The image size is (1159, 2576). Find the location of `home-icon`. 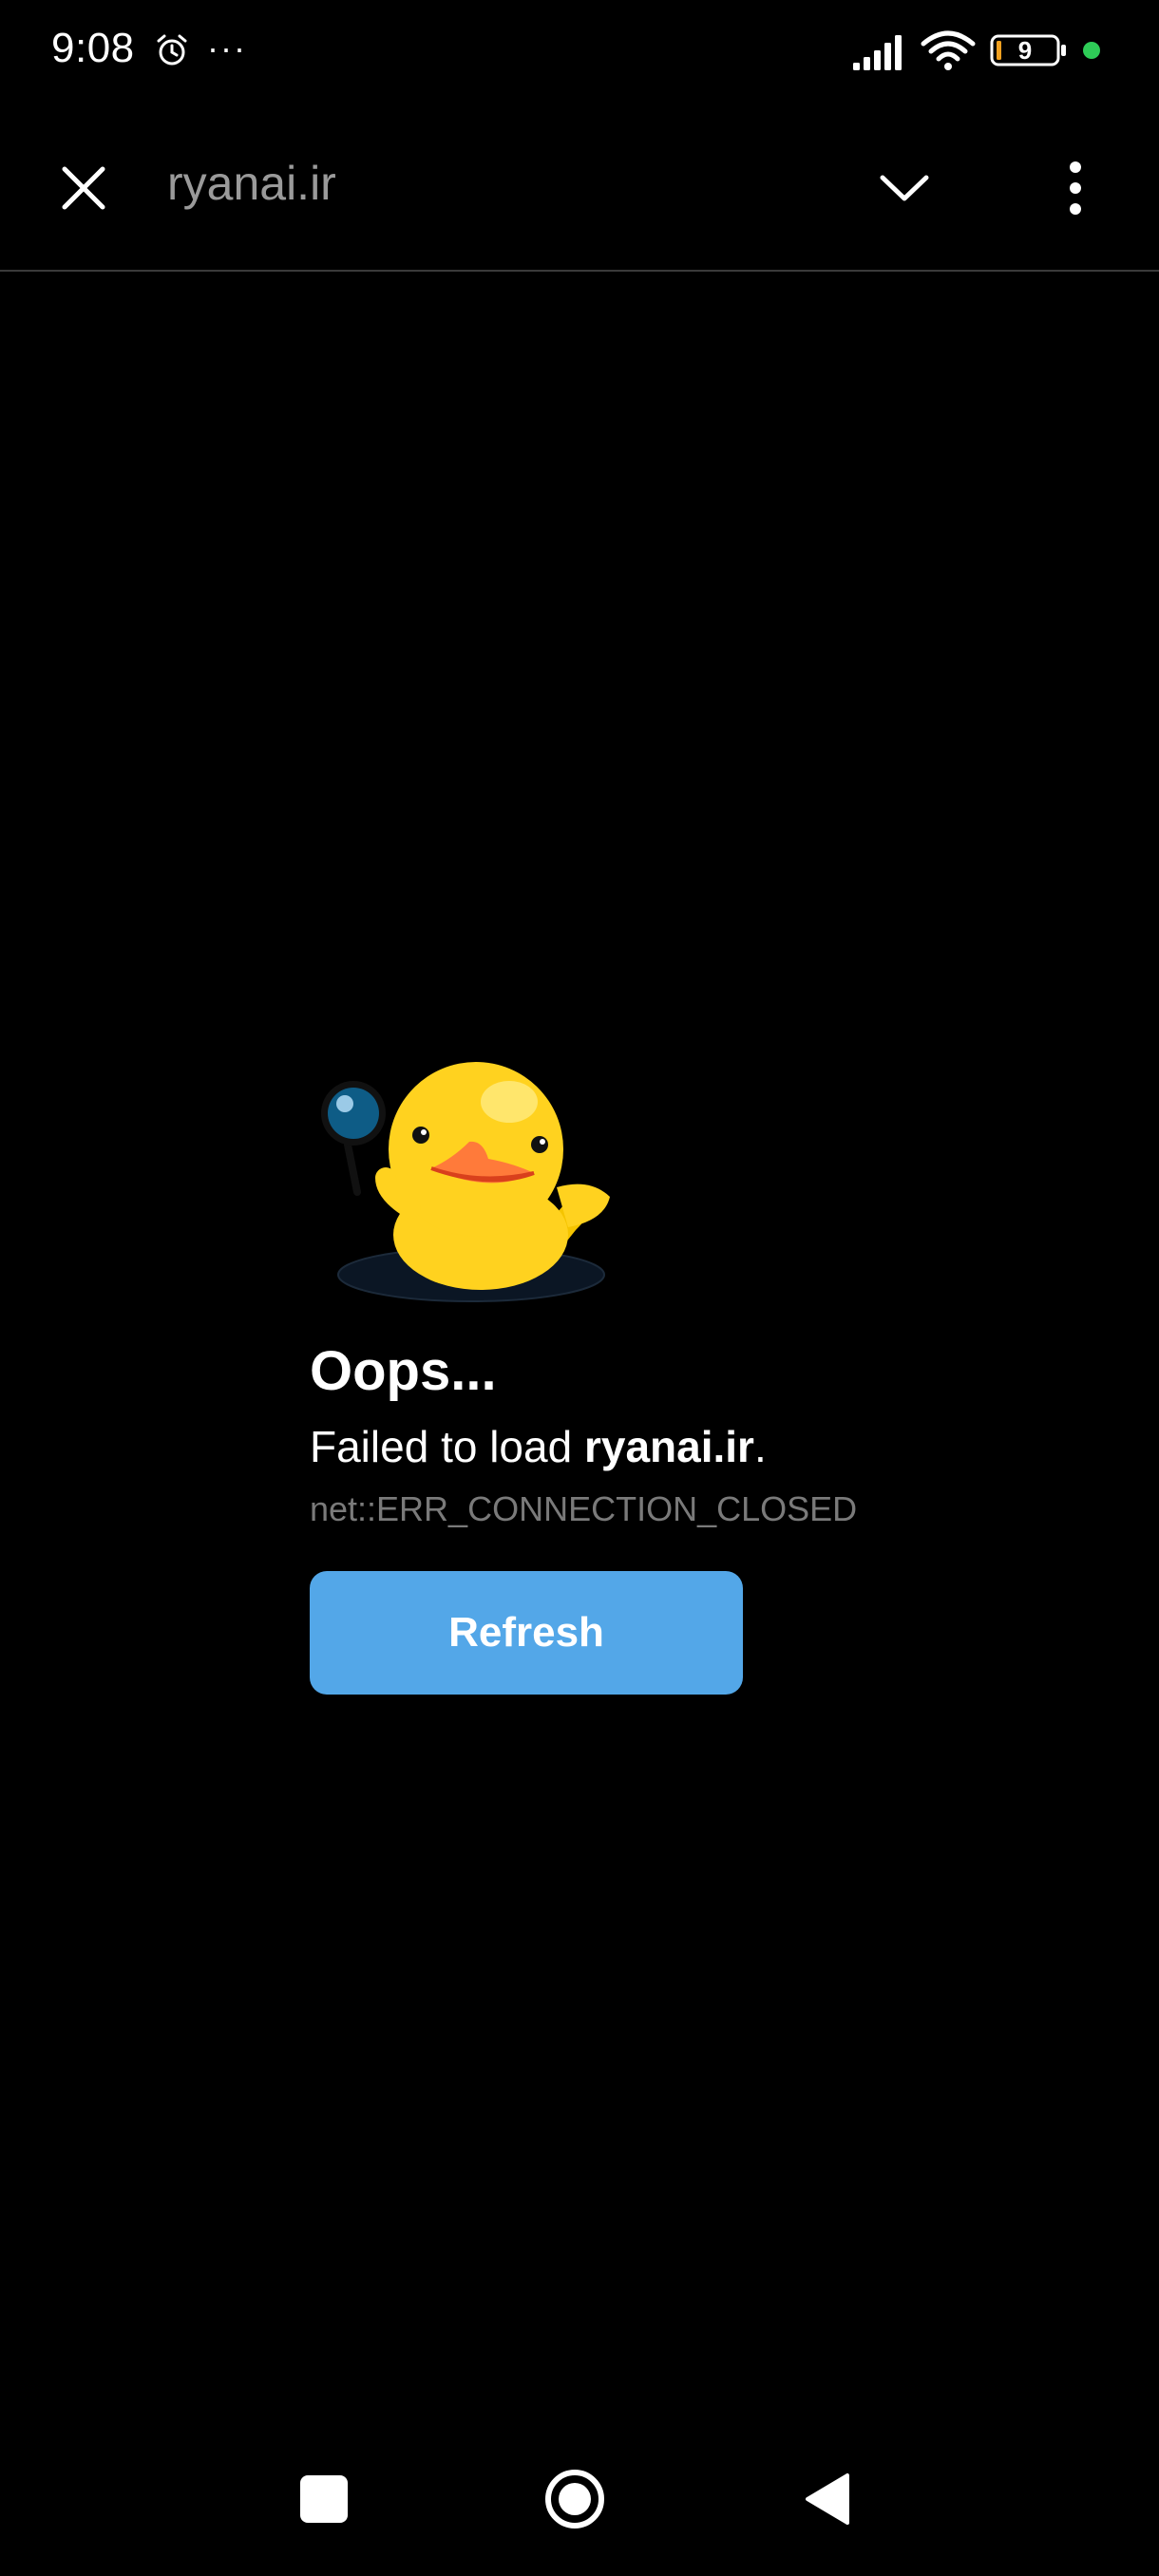

home-icon is located at coordinates (574, 2499).